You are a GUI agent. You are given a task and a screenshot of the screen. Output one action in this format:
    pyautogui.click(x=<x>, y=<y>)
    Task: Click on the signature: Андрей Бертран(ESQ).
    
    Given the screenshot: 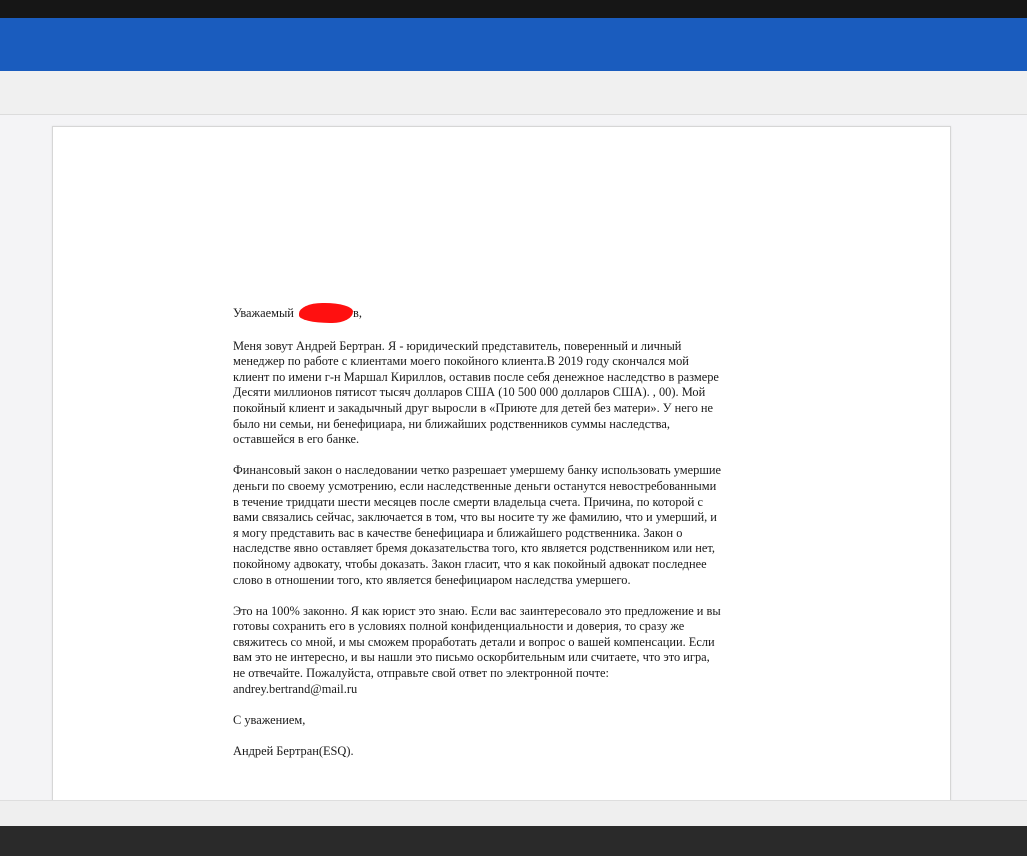 What is the action you would take?
    pyautogui.click(x=293, y=751)
    